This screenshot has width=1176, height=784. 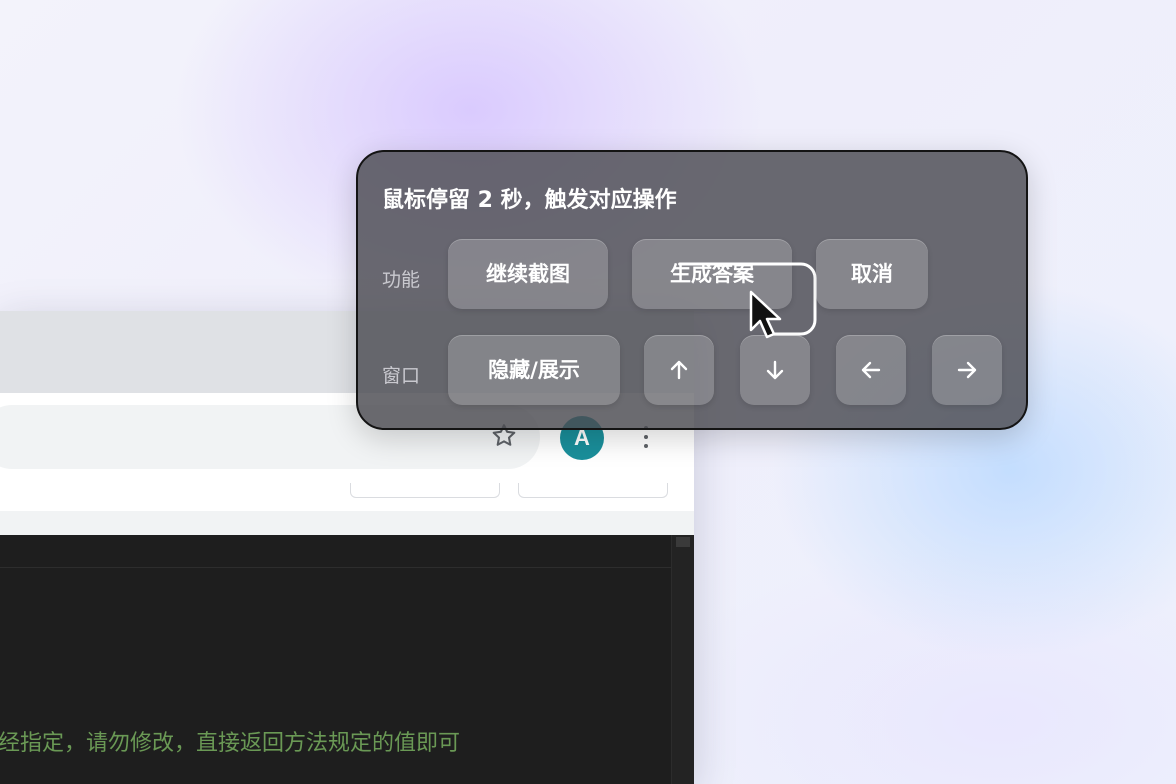 I want to click on arrow-left-icon, so click(x=871, y=370).